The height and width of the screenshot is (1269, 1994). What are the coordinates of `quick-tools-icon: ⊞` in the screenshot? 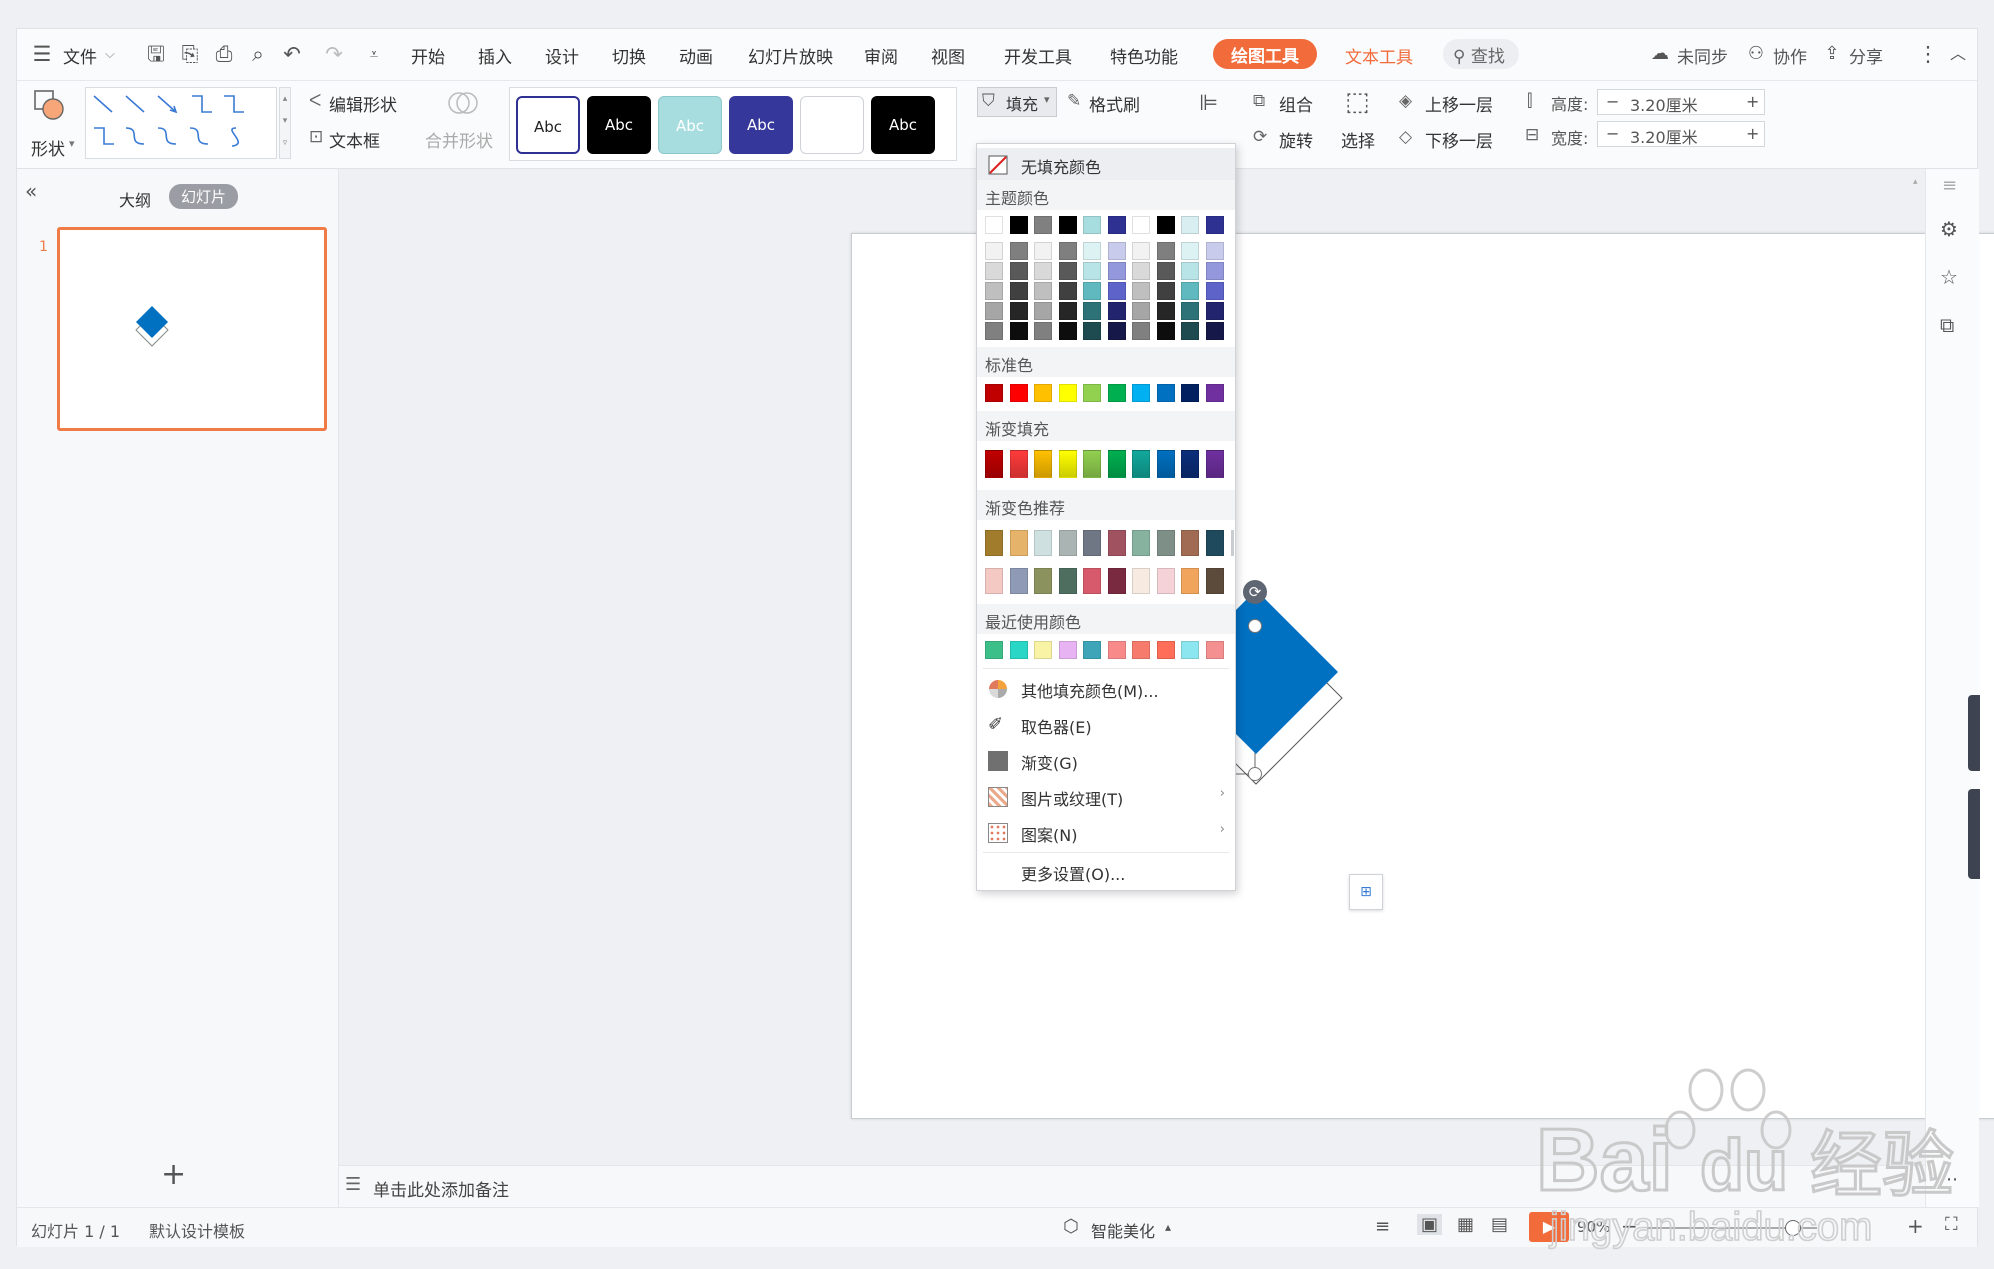 It's located at (1366, 892).